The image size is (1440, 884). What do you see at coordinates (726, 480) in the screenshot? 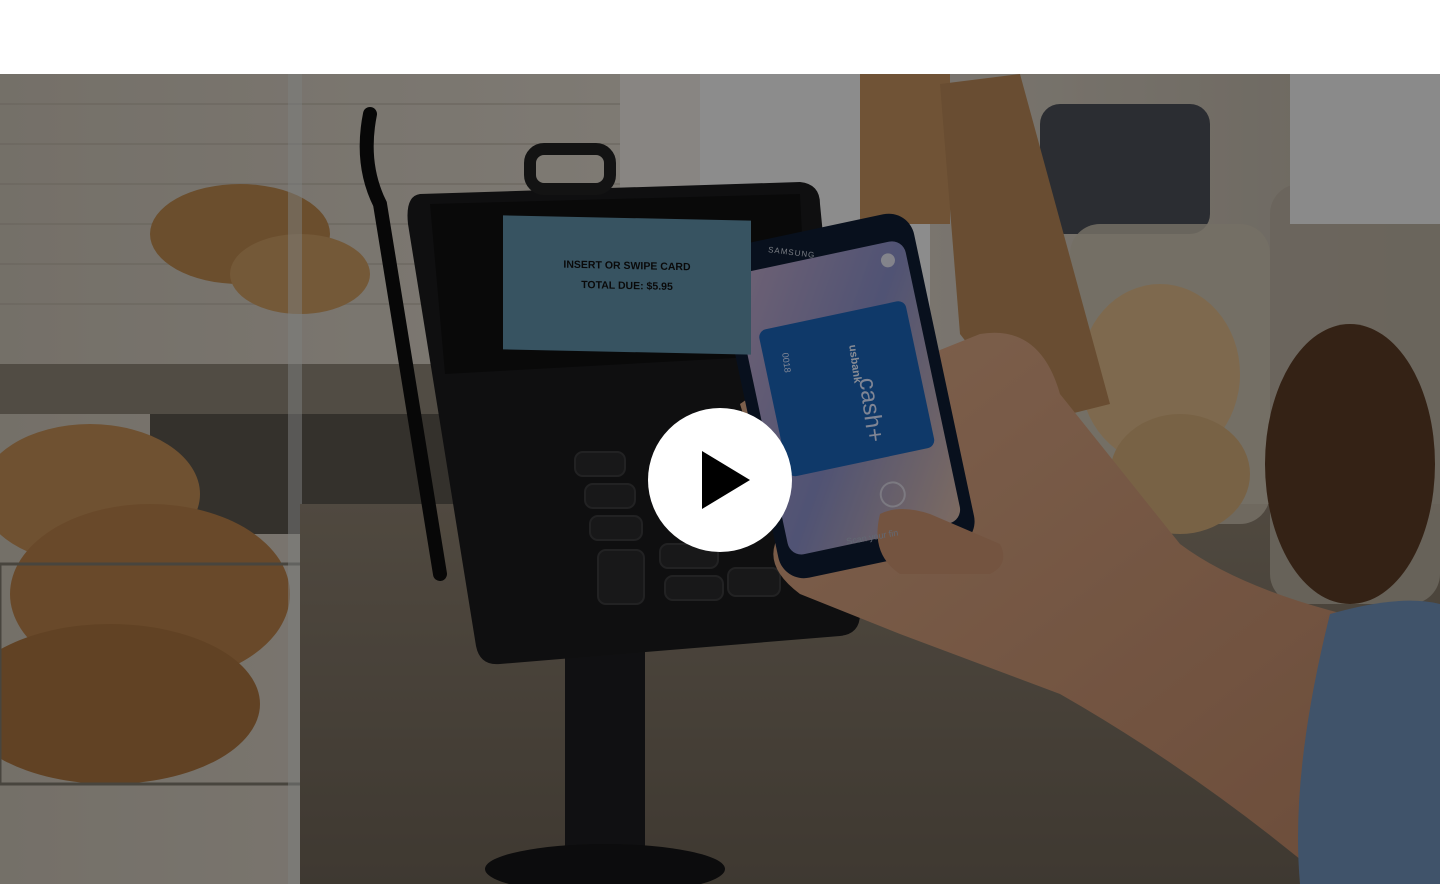
I see `play-icon` at bounding box center [726, 480].